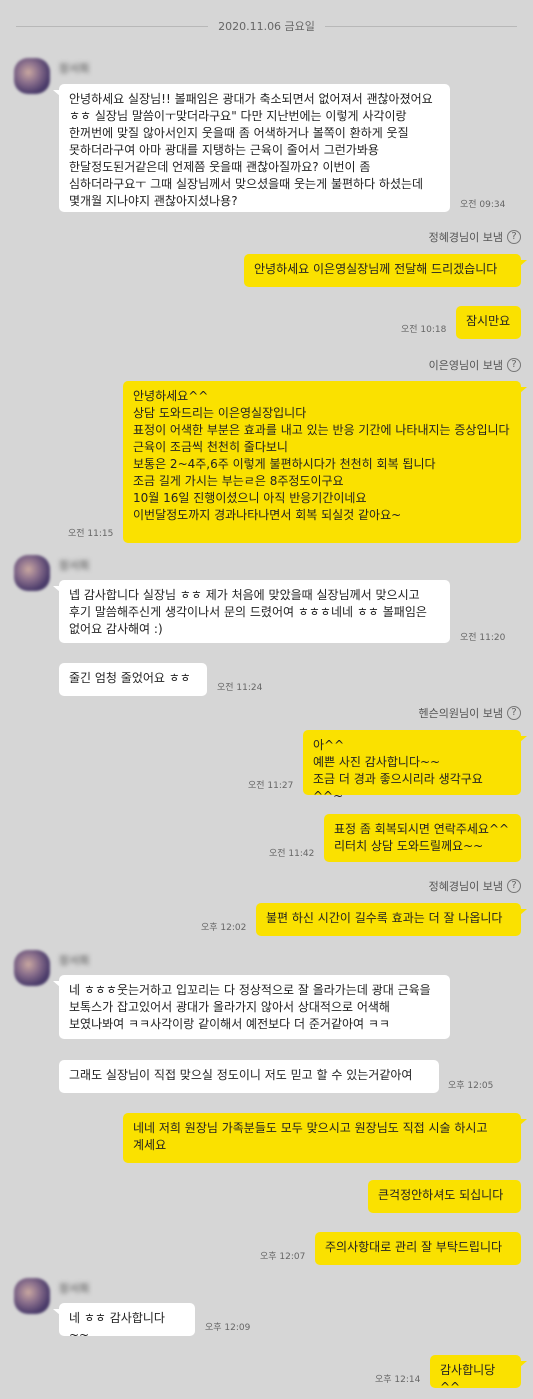 The image size is (533, 1399). What do you see at coordinates (228, 1328) in the screenshot?
I see `message-time: 오후 12:09` at bounding box center [228, 1328].